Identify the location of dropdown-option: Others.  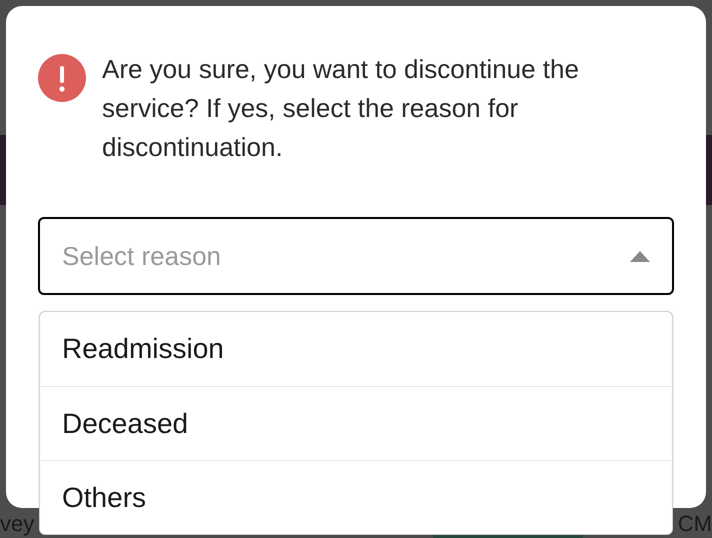
(356, 497).